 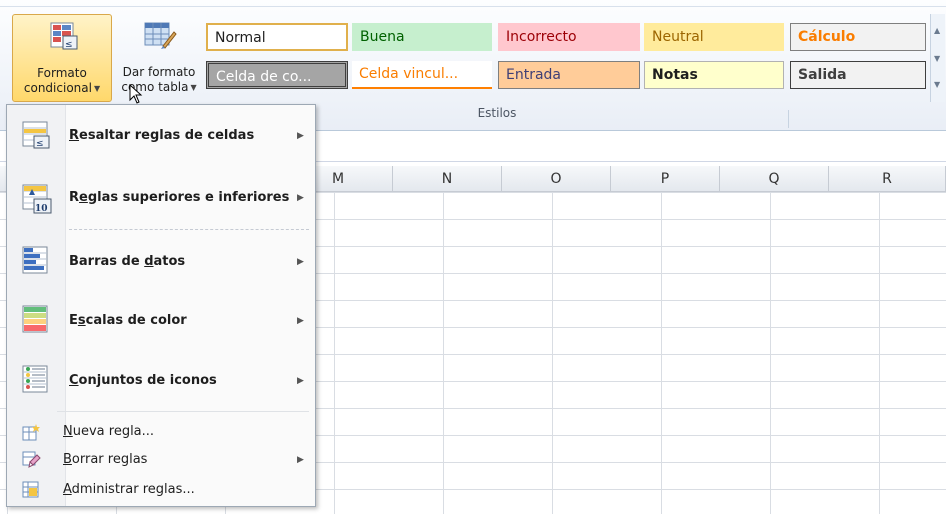 What do you see at coordinates (159, 72) in the screenshot?
I see `format-as-table-label-1: Dar formato` at bounding box center [159, 72].